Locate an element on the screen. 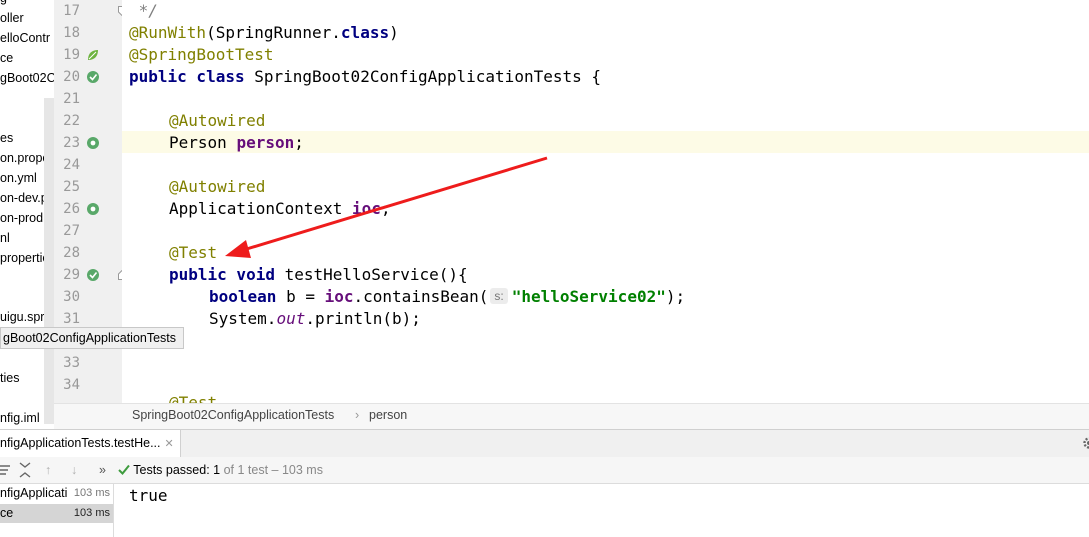 This screenshot has height=537, width=1089. keyword-token: public class is located at coordinates (187, 76).